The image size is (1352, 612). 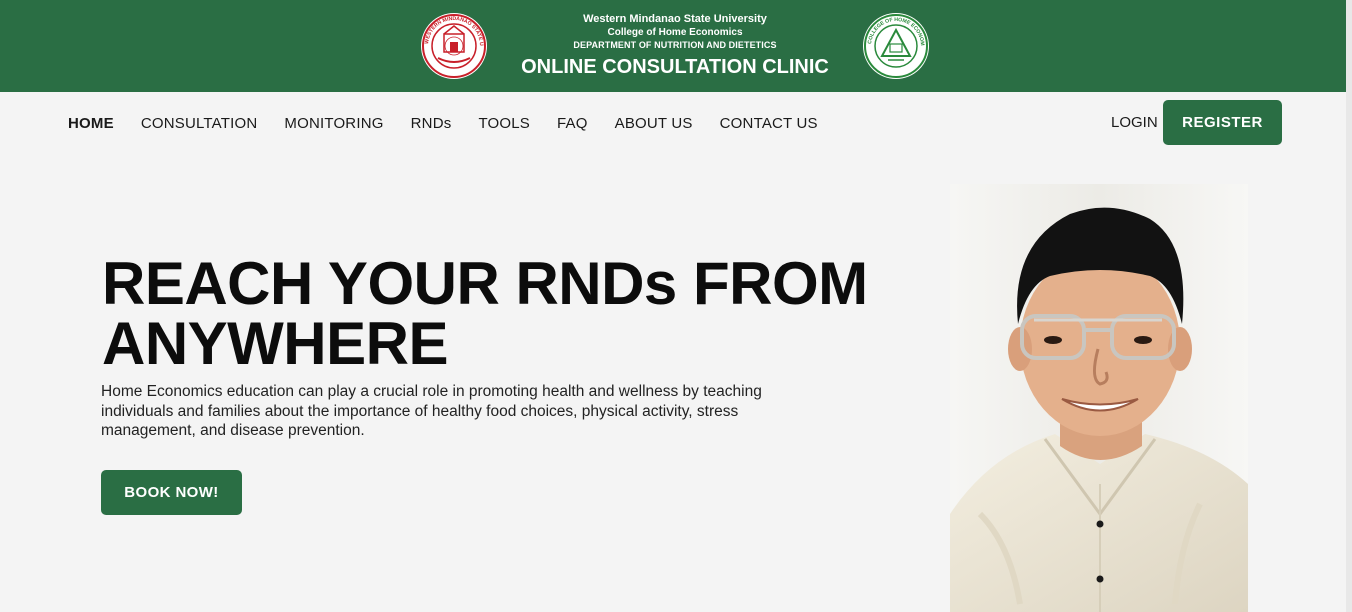 I want to click on department-name: DEPARTMENT OF NUTRITION AND DIETETICS, so click(x=675, y=45).